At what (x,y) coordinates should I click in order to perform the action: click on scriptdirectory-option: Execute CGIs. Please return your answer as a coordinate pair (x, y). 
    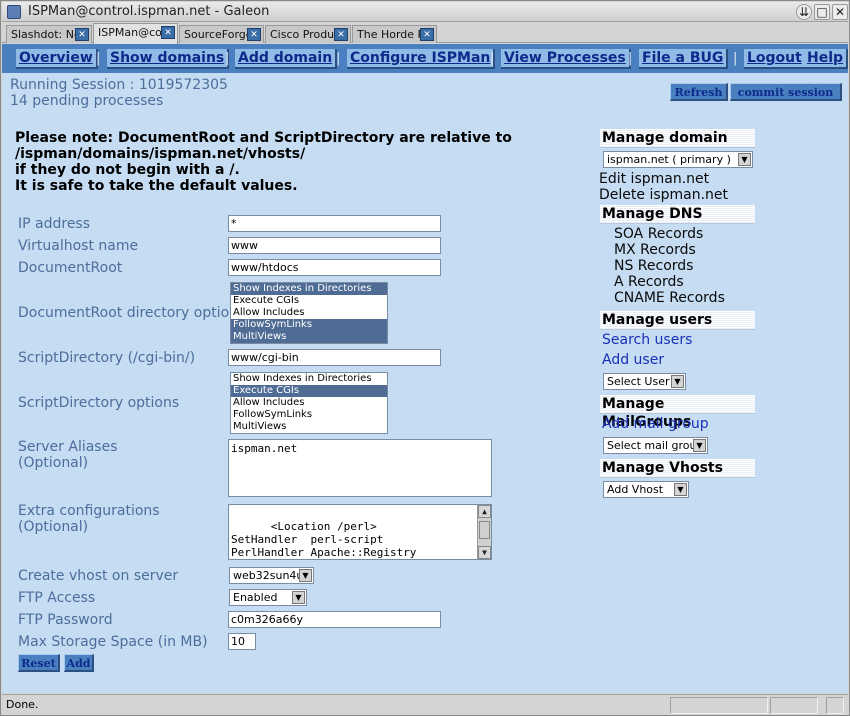
    Looking at the image, I should click on (309, 391).